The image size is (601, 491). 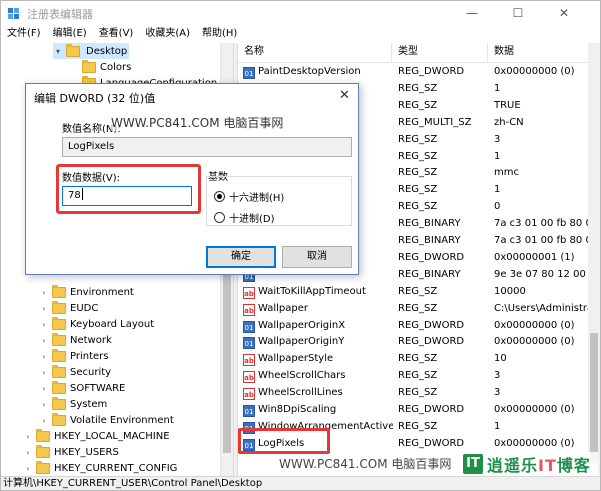 I want to click on tree-item-label: HKEY_CURRENT_CONFIG, so click(x=116, y=468).